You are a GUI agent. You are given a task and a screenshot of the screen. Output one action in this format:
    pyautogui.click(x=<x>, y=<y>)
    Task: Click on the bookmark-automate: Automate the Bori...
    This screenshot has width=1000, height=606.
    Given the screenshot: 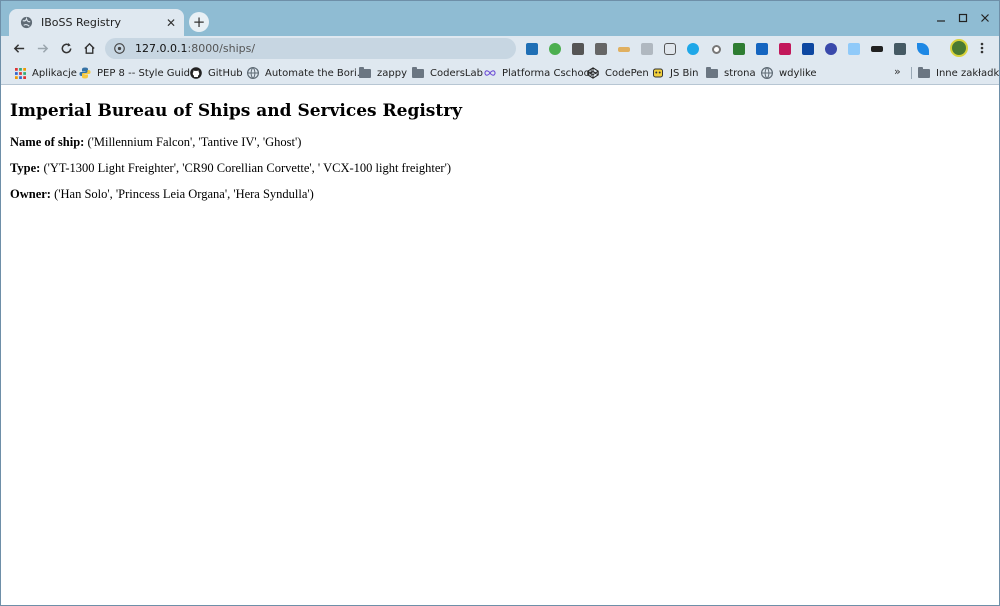 What is the action you would take?
    pyautogui.click(x=306, y=73)
    